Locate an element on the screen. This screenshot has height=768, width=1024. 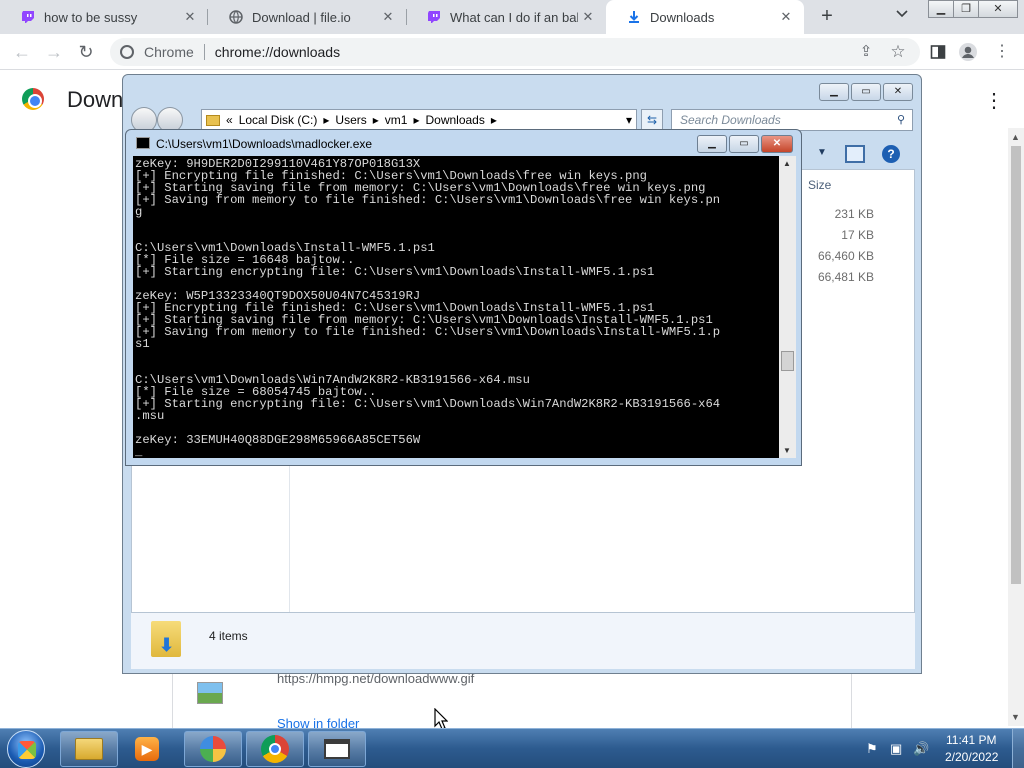
back-icon: ← is located at coordinates (22, 52).